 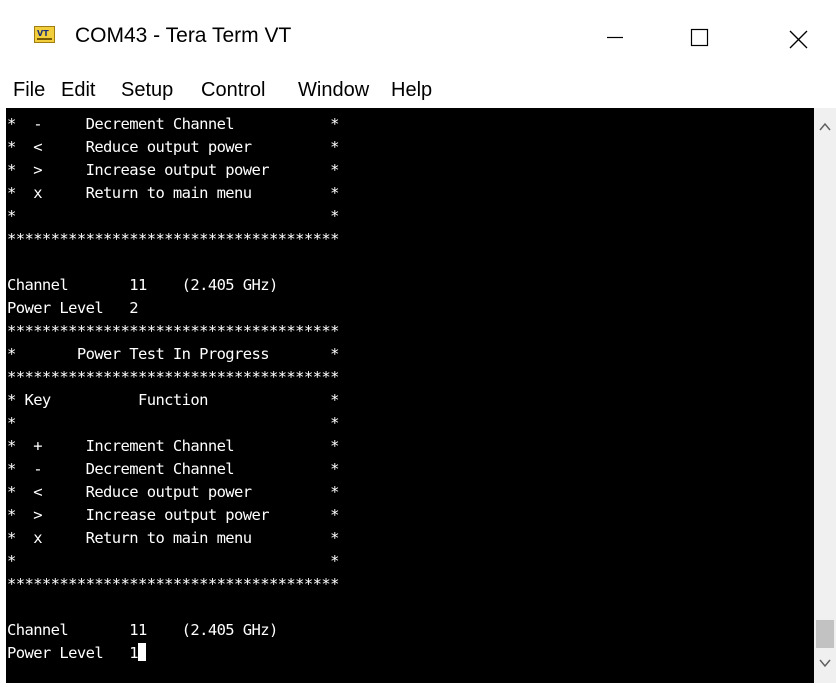 I want to click on scroll-up-arrow-icon, so click(x=825, y=126).